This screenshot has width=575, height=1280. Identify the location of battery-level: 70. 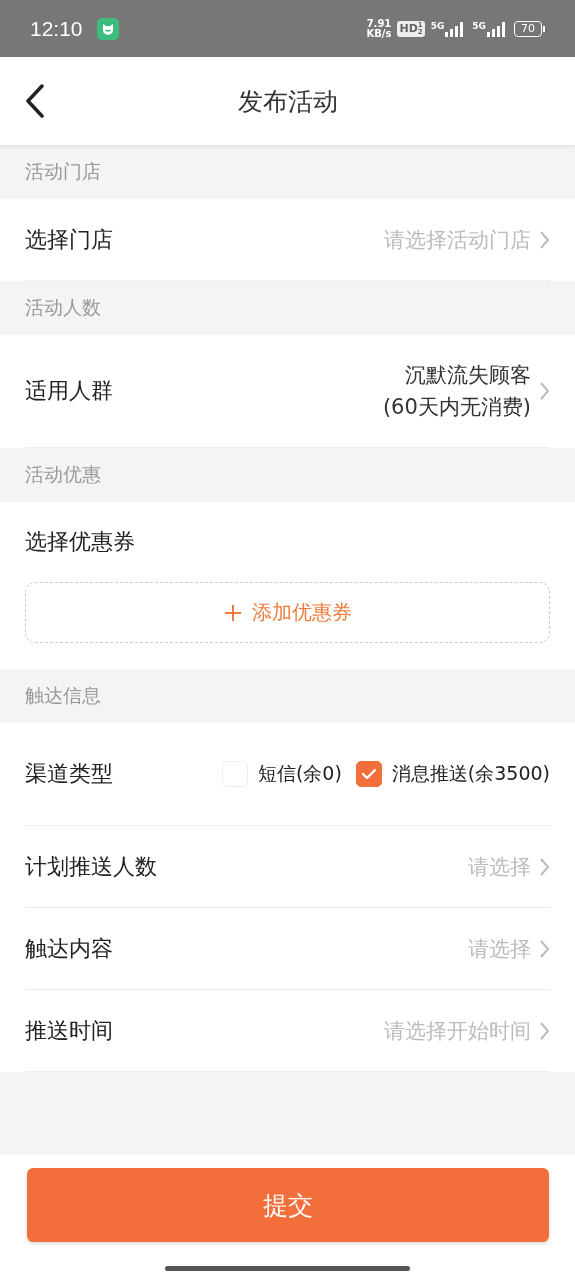
(528, 28).